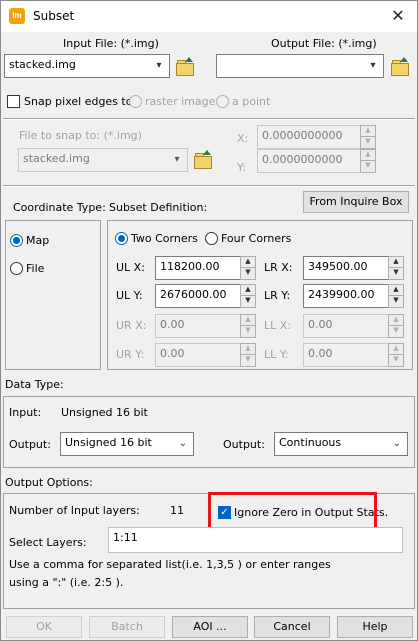  Describe the element at coordinates (277, 325) in the screenshot. I see `ll-x-label: LL X:` at that location.